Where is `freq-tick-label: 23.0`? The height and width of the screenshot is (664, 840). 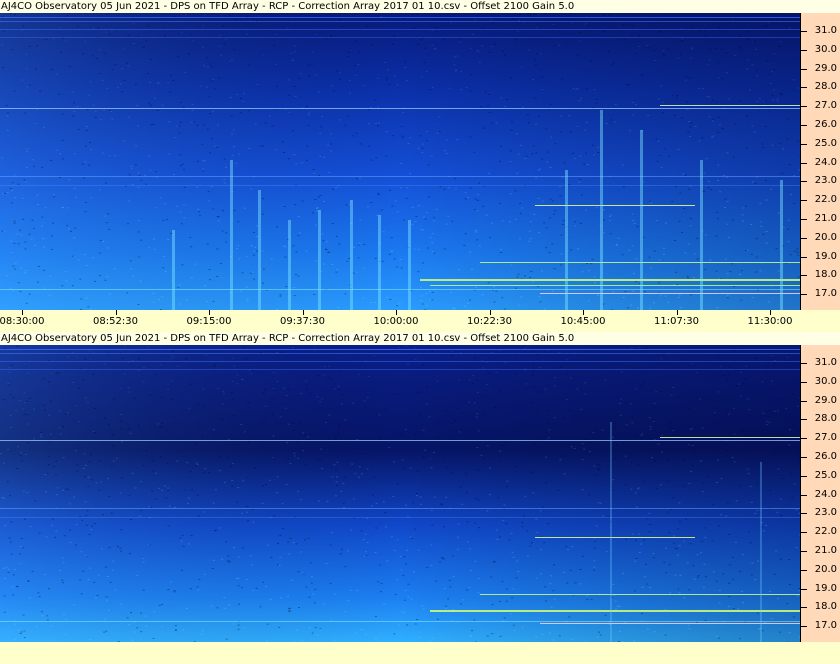 freq-tick-label: 23.0 is located at coordinates (825, 513).